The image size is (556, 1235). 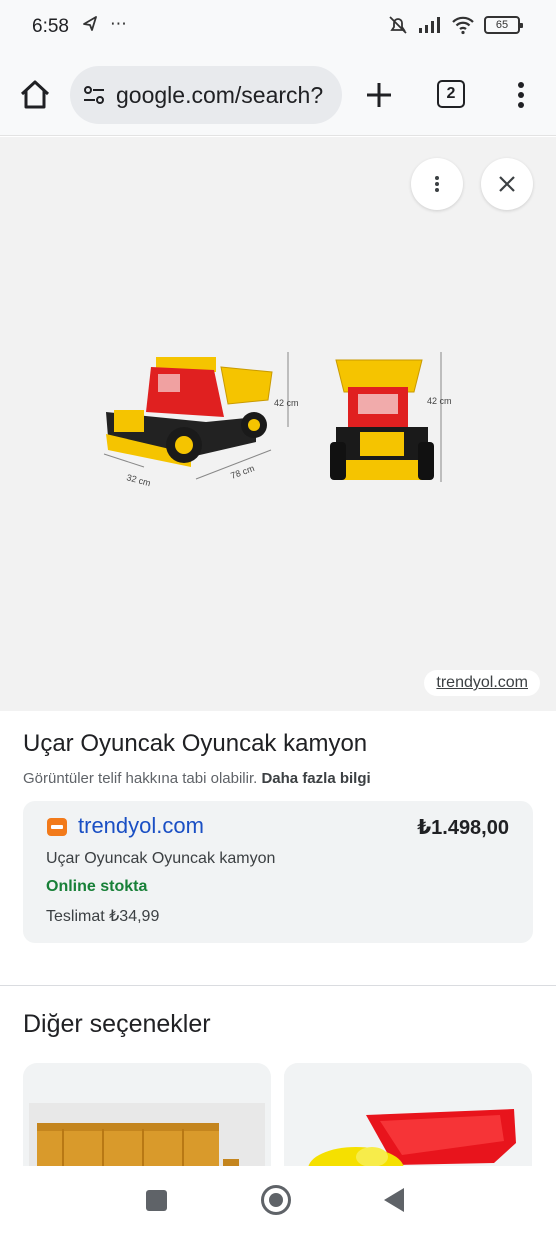 I want to click on system-navigation-bar, so click(x=278, y=1200).